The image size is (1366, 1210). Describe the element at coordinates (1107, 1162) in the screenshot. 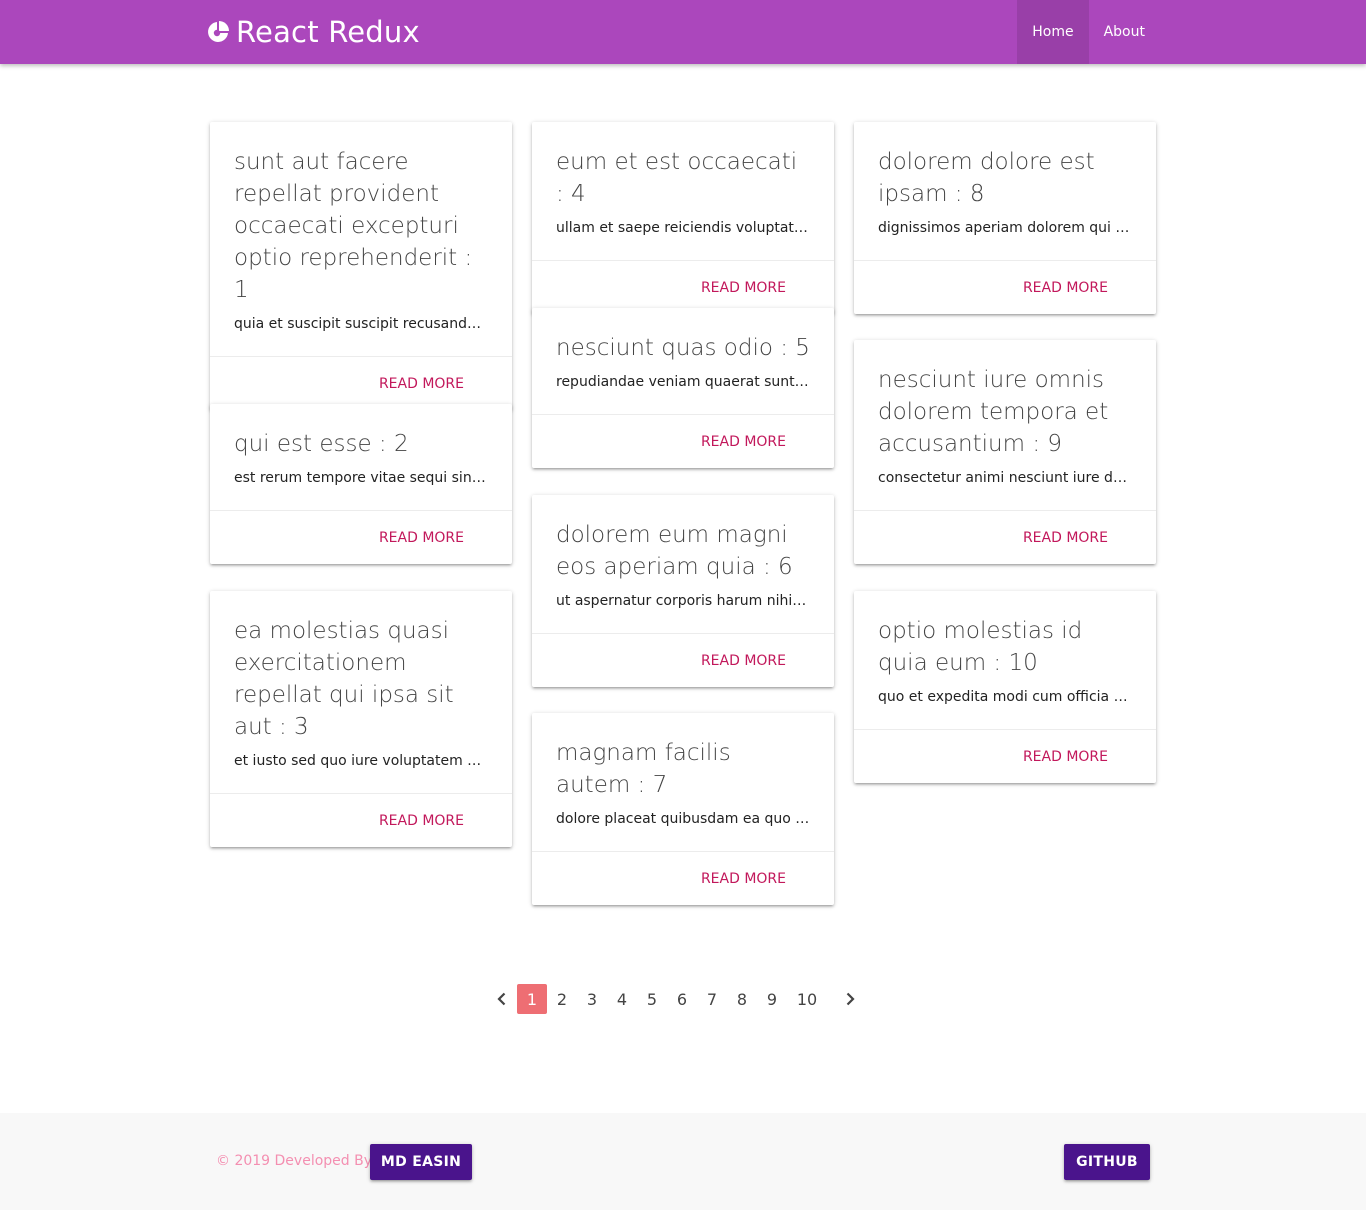

I see `github-button: GITHUB` at that location.